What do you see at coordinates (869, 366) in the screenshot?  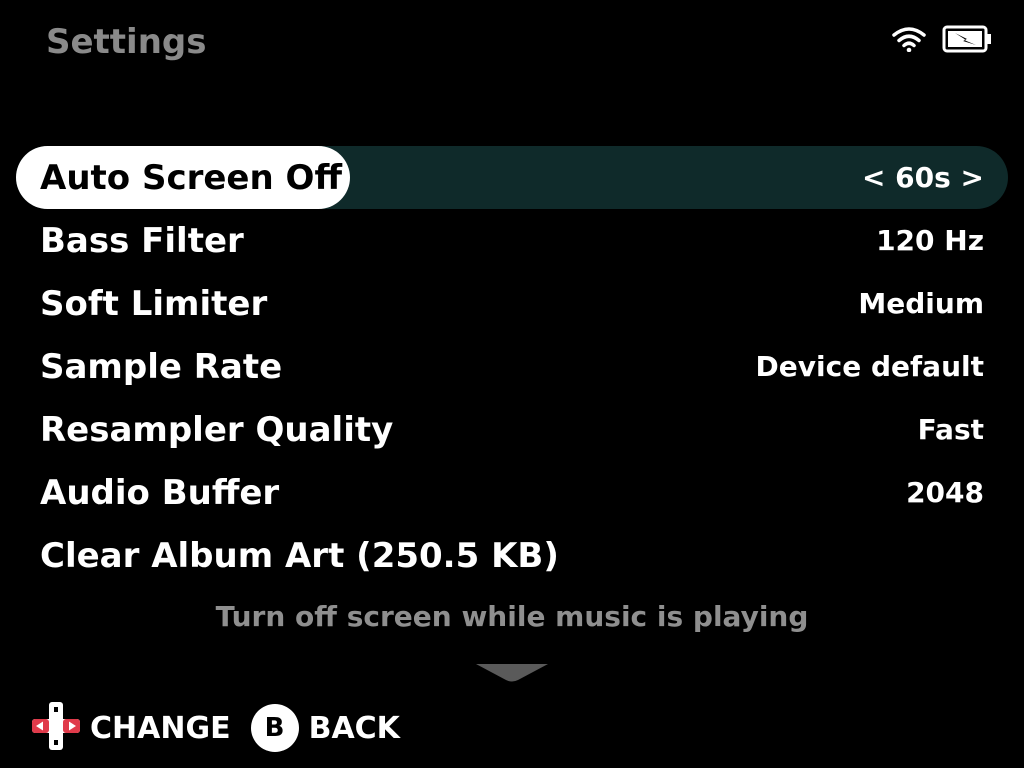 I see `settings-item-value: Device default` at bounding box center [869, 366].